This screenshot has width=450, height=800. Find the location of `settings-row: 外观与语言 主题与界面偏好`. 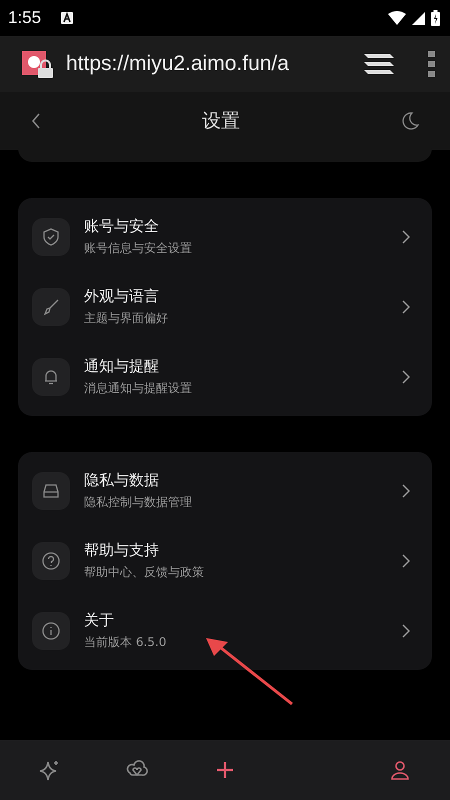

settings-row: 外观与语言 主题与界面偏好 is located at coordinates (225, 307).